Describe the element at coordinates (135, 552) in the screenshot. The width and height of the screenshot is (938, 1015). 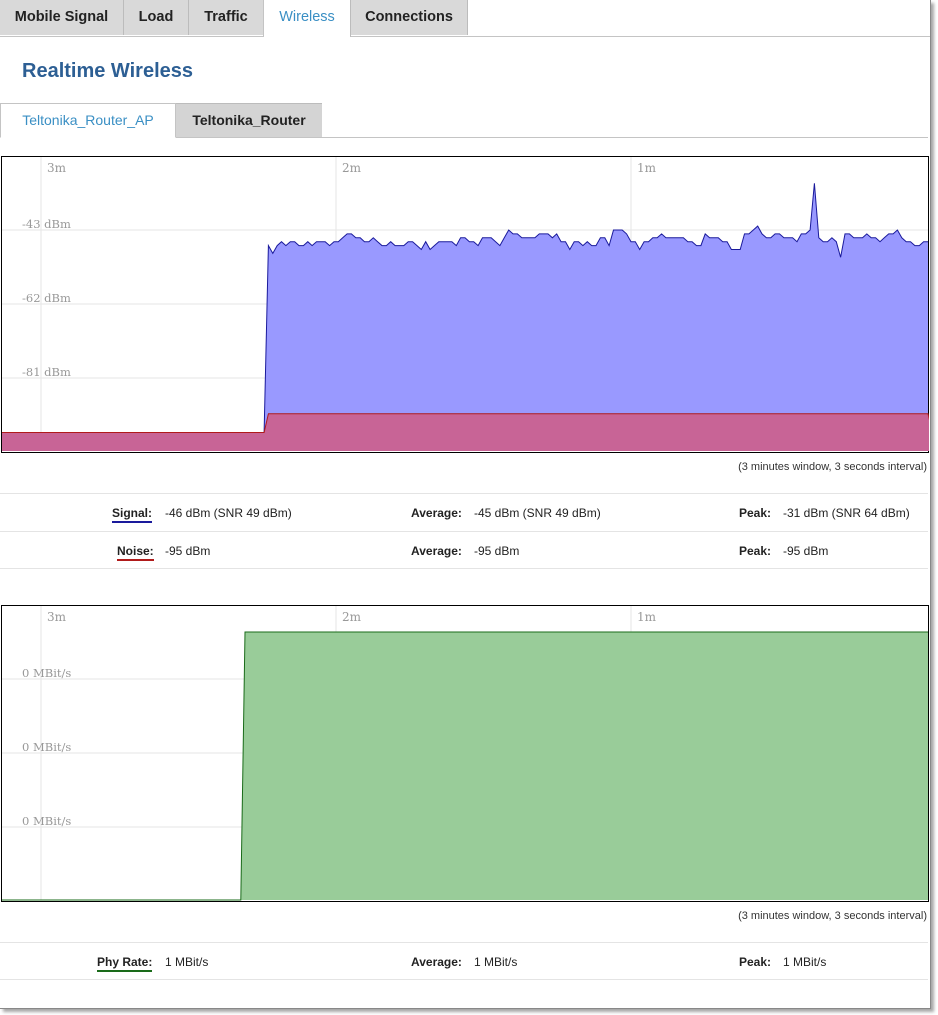
I see `noise-label: Noise:` at that location.